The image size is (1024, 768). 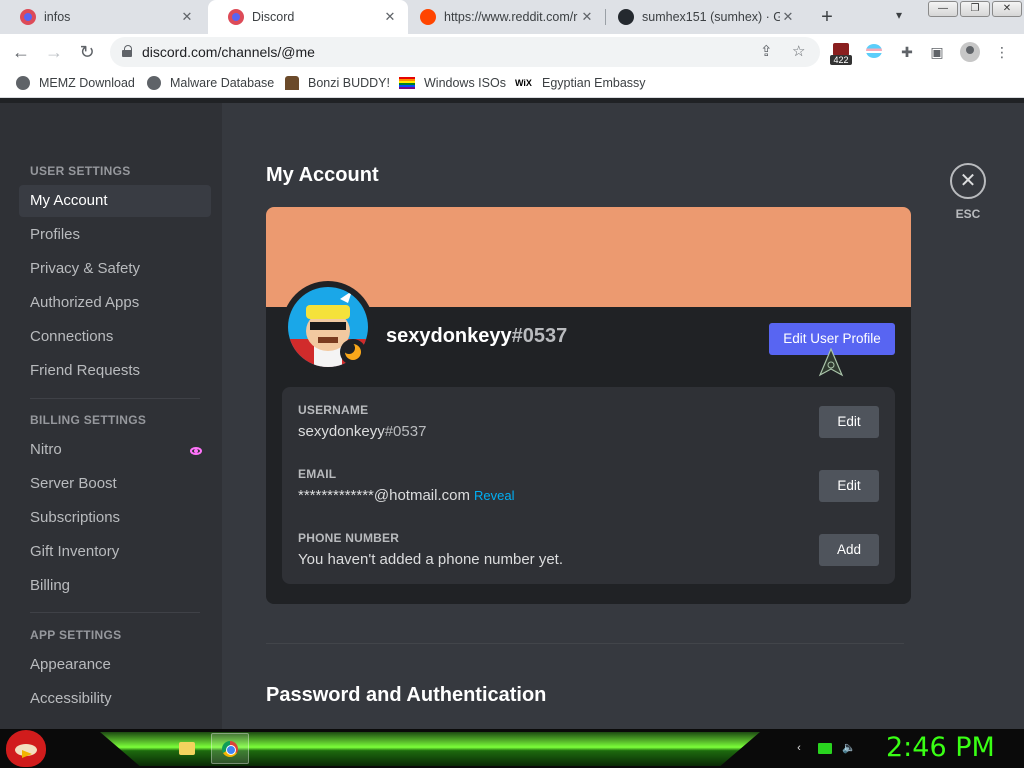 What do you see at coordinates (115, 269) in the screenshot?
I see `sidebar-item-privacy-safety: Privacy & Safety` at bounding box center [115, 269].